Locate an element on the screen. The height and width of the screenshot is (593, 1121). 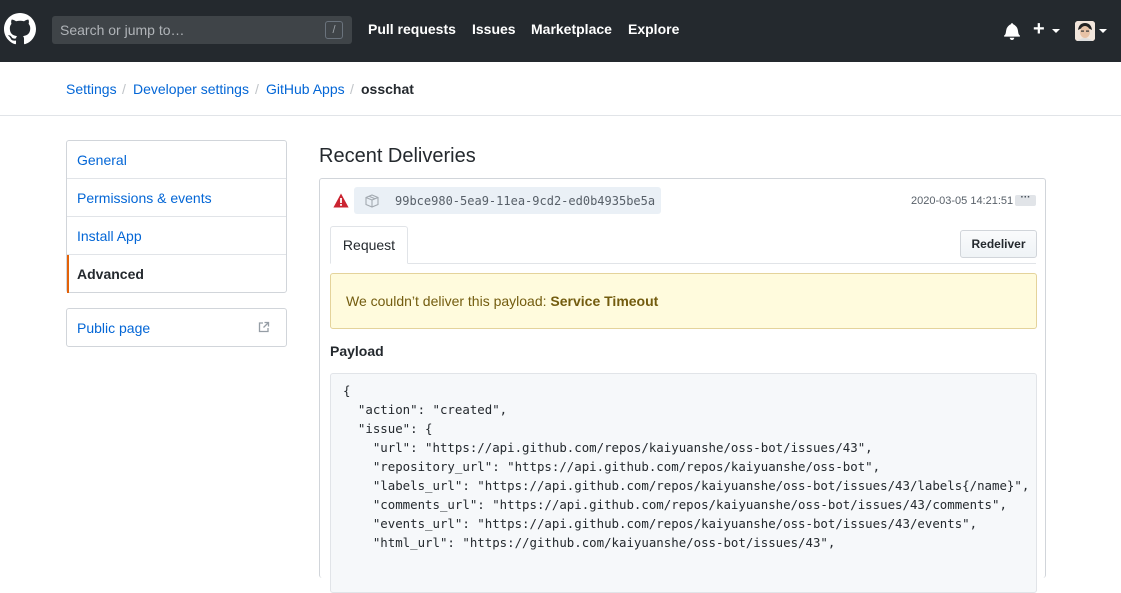
sidebar-item-advanced: Advanced is located at coordinates (176, 274).